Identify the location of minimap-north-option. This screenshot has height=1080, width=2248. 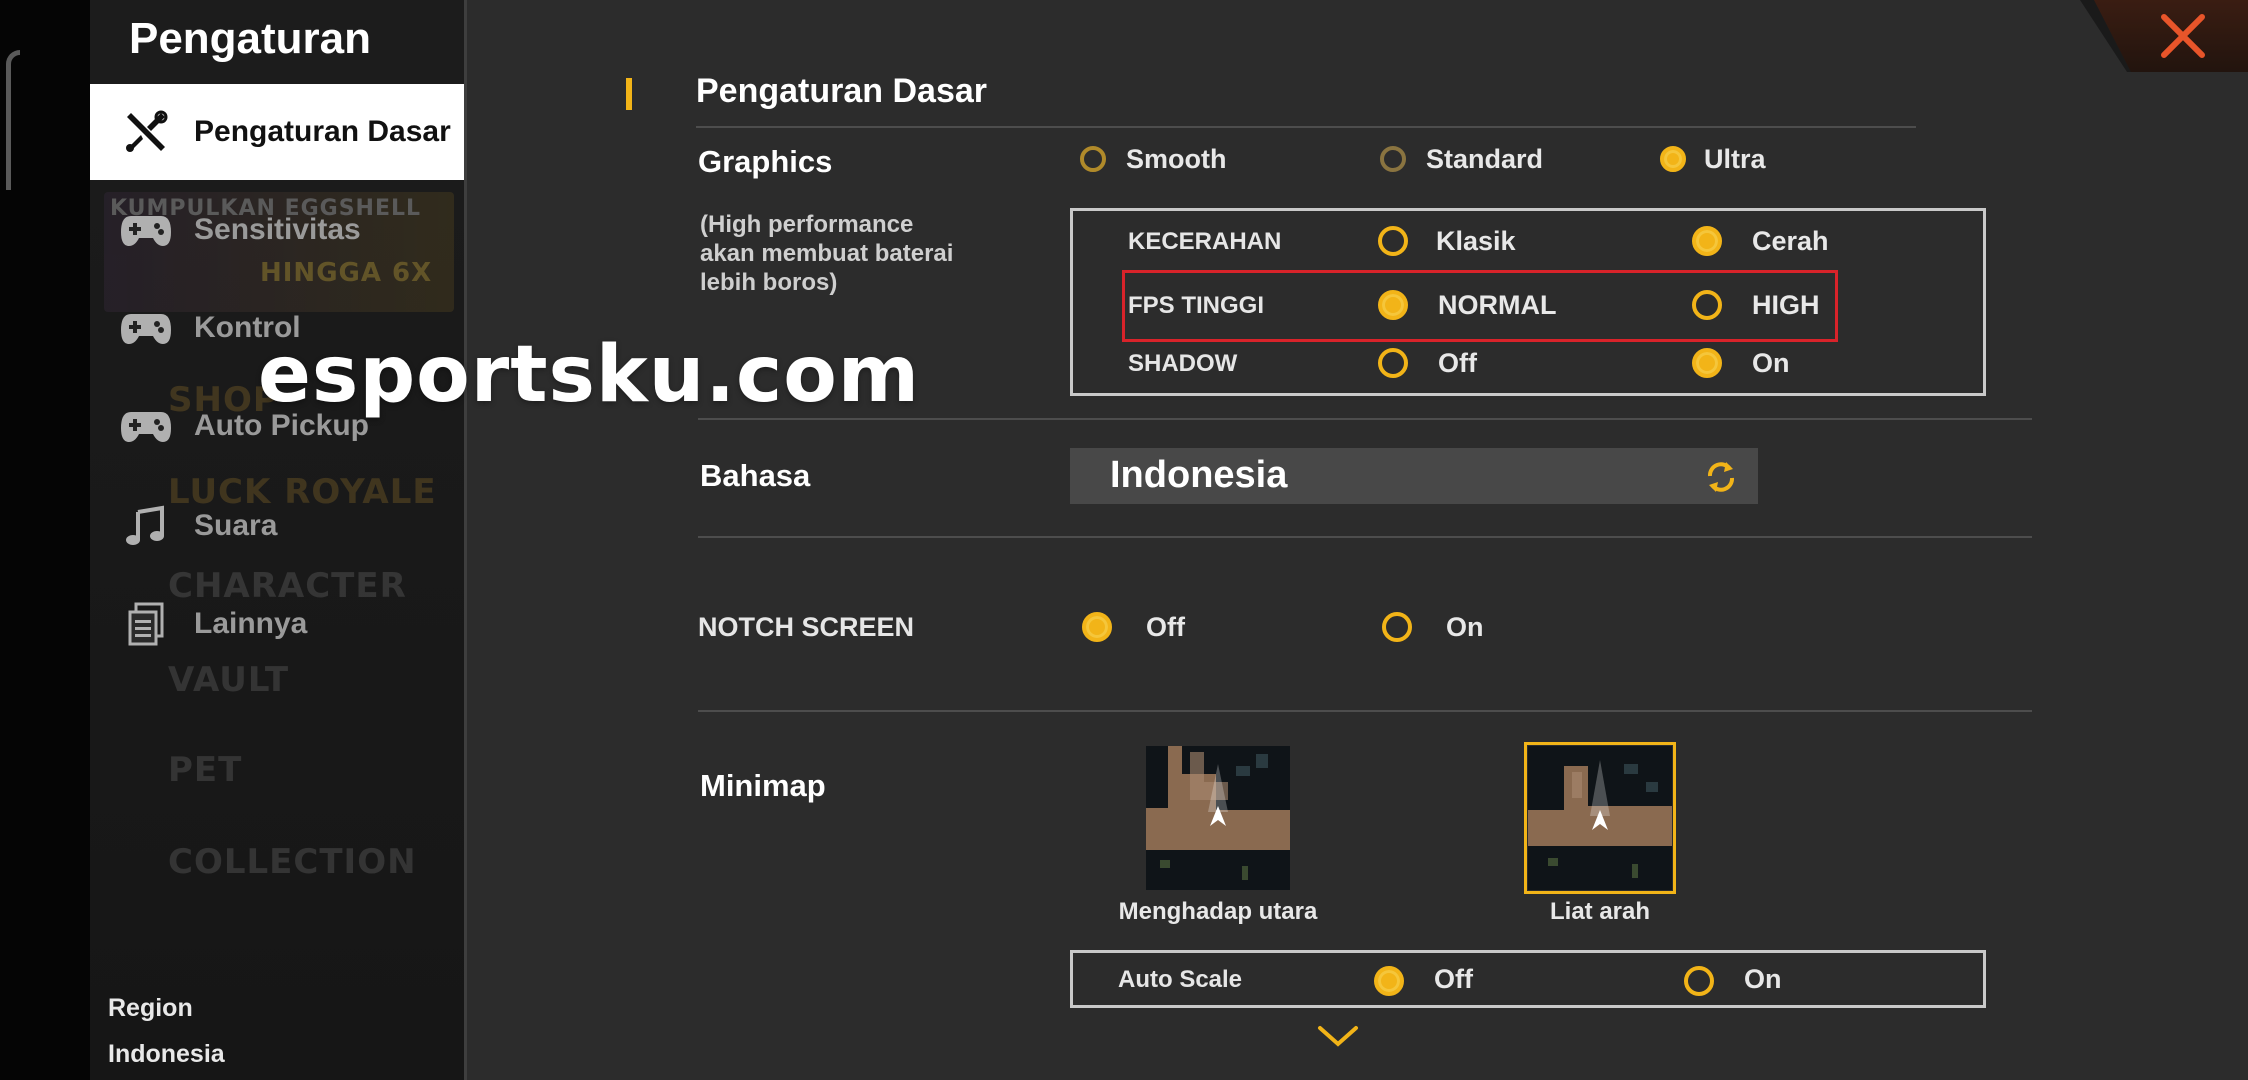
(1218, 818).